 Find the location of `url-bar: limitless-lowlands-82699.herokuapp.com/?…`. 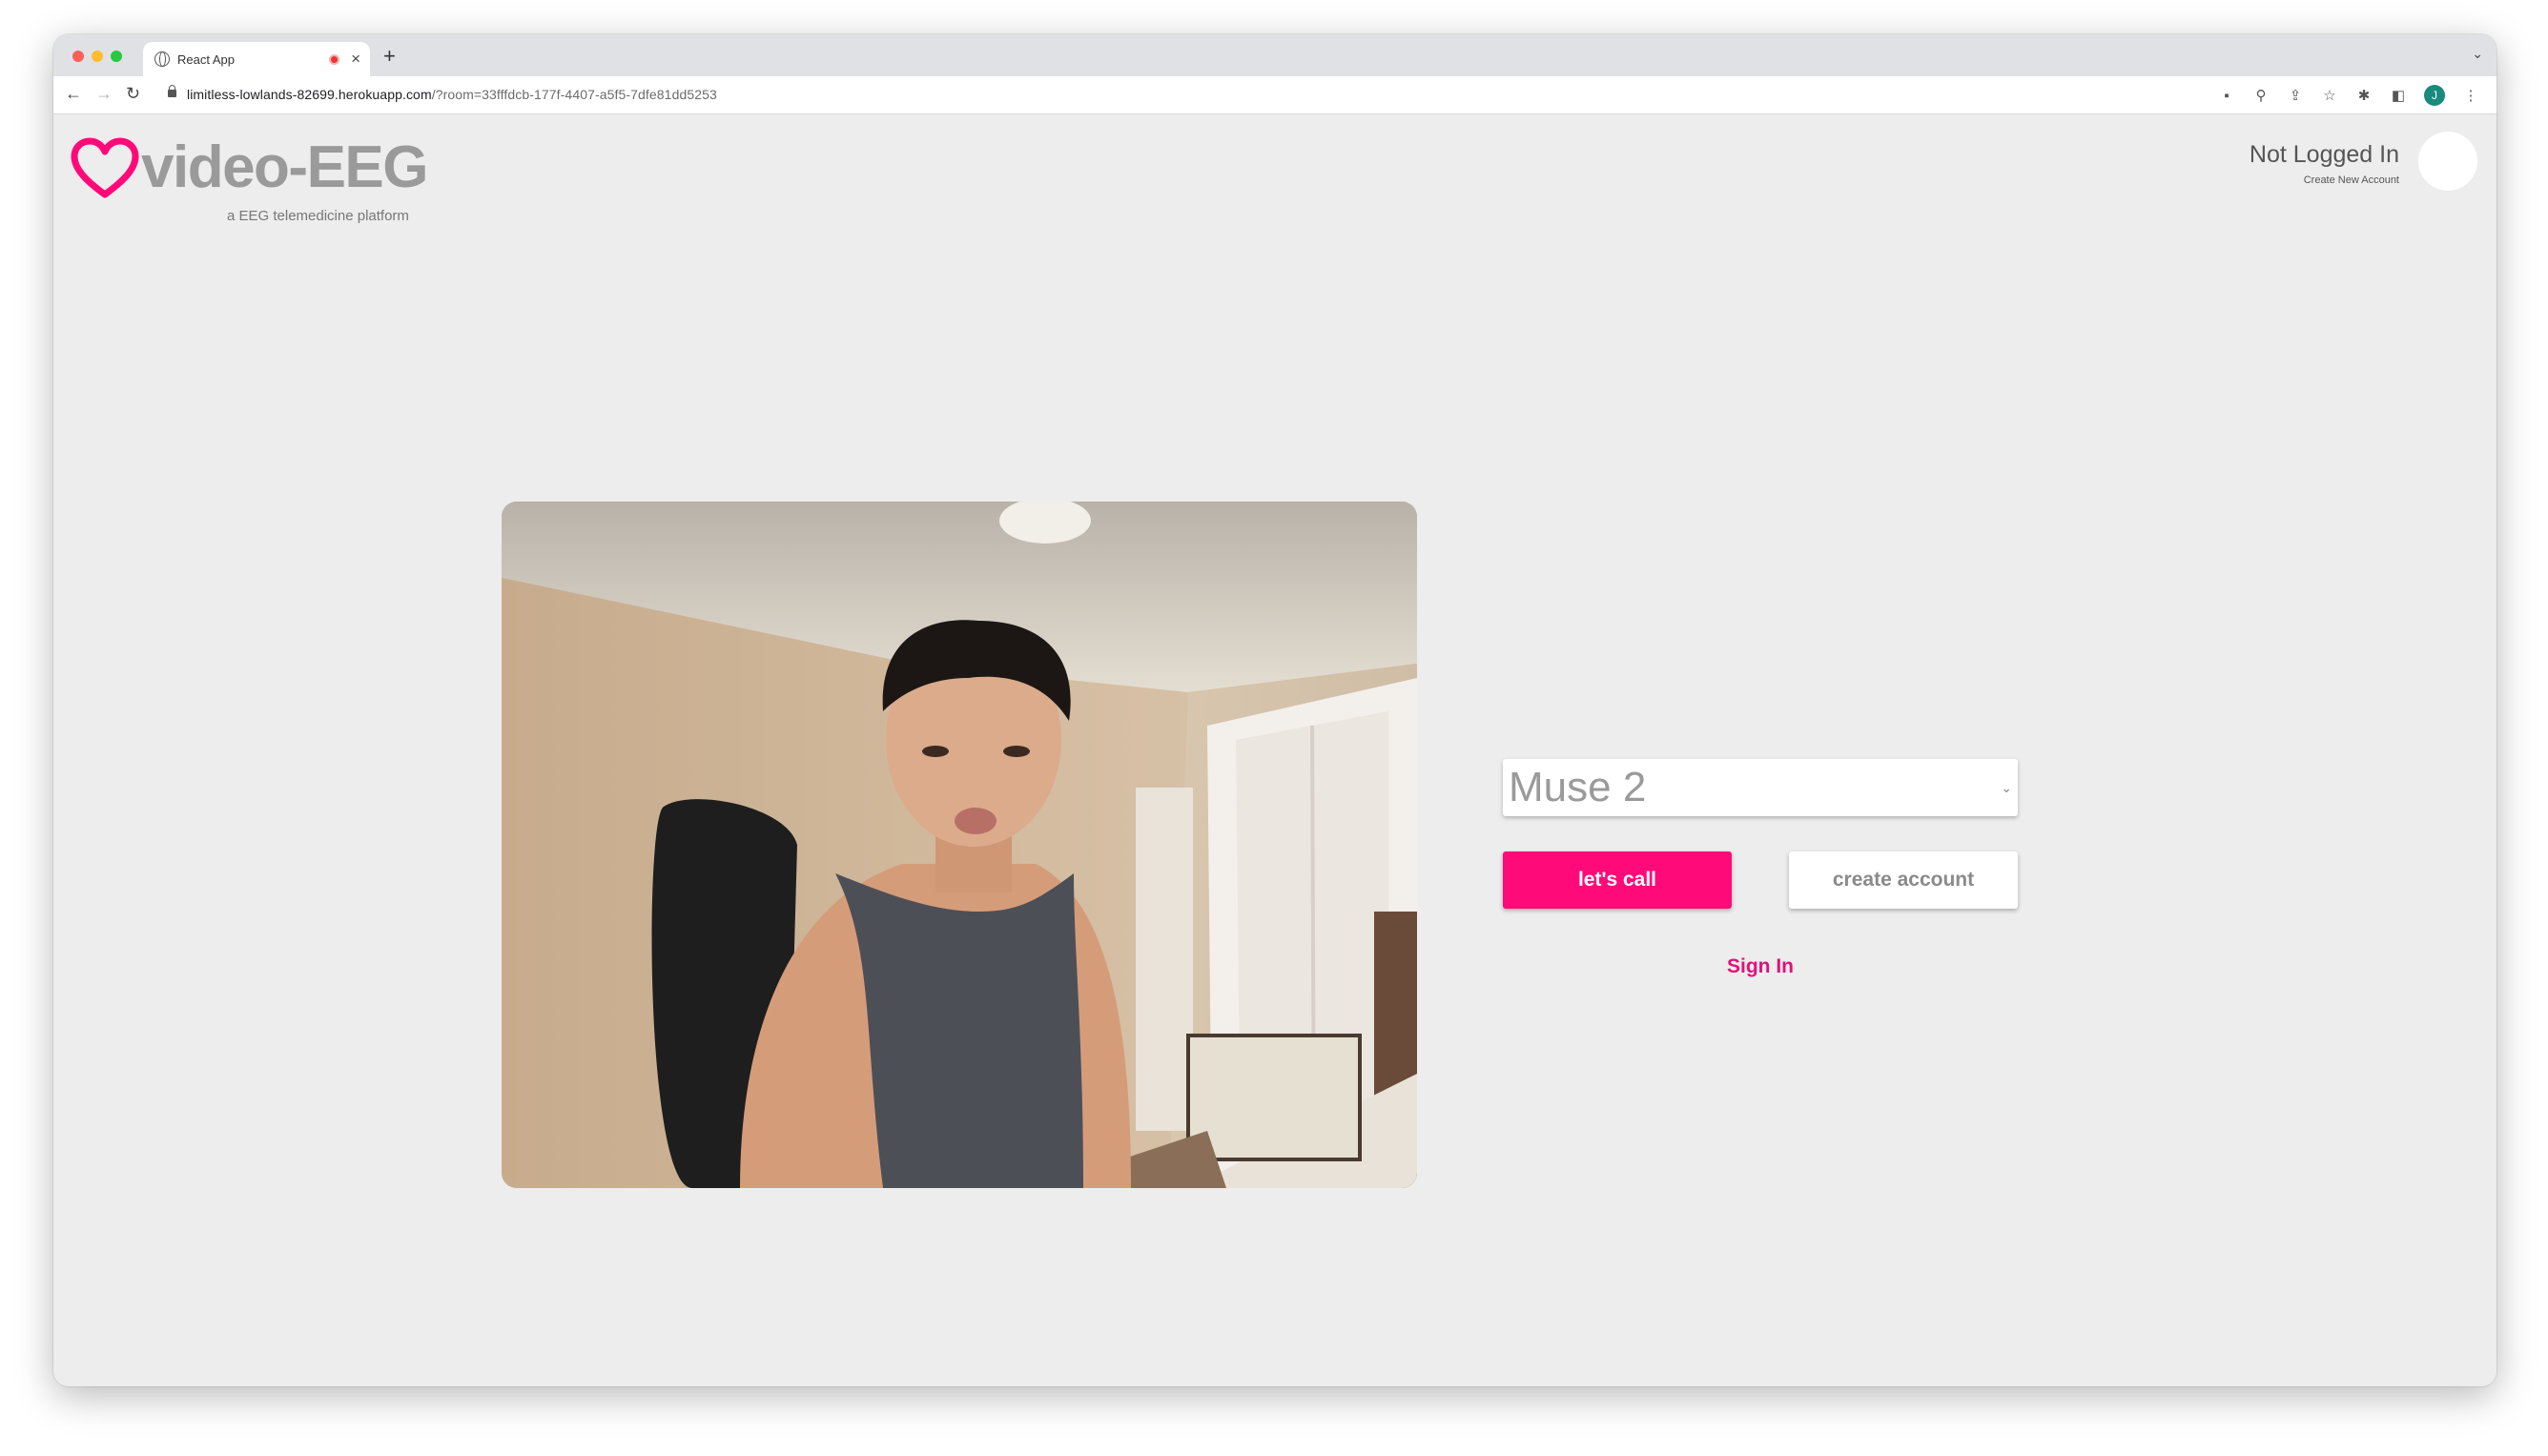

url-bar: limitless-lowlands-82699.herokuapp.com/?… is located at coordinates (452, 94).